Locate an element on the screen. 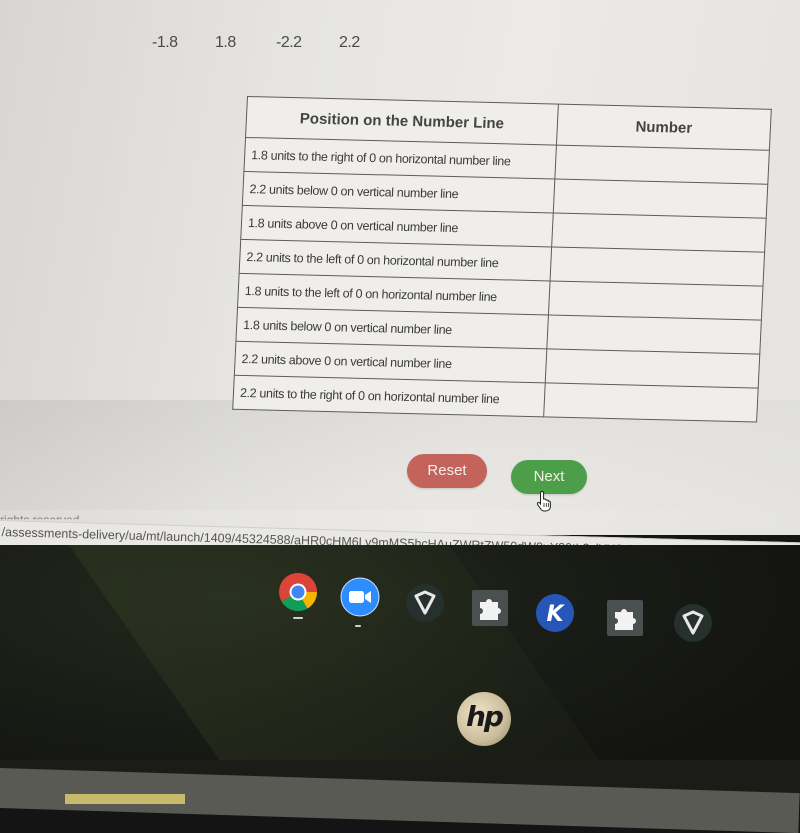 The height and width of the screenshot is (833, 800). brand-logo-text: hp is located at coordinates (485, 716).